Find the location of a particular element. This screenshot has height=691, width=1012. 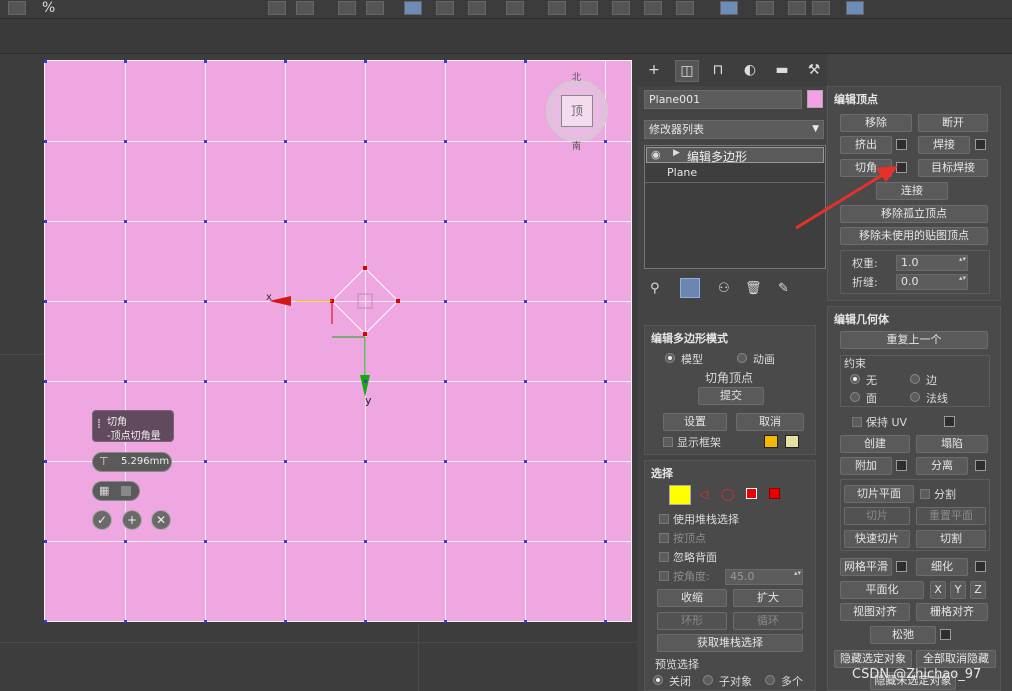

commit-button: 提交 is located at coordinates (731, 396).